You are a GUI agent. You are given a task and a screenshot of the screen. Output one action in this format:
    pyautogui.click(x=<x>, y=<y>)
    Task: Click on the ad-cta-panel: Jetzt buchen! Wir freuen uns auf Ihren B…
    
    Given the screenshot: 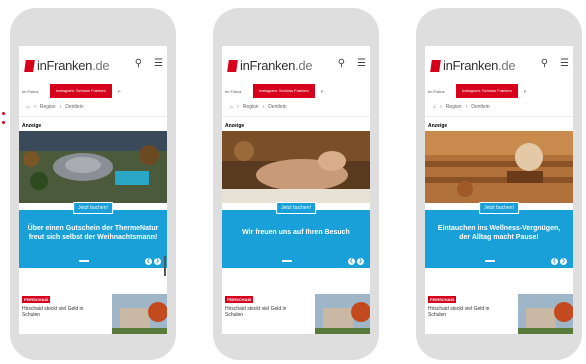 What is the action you would take?
    pyautogui.click(x=296, y=235)
    